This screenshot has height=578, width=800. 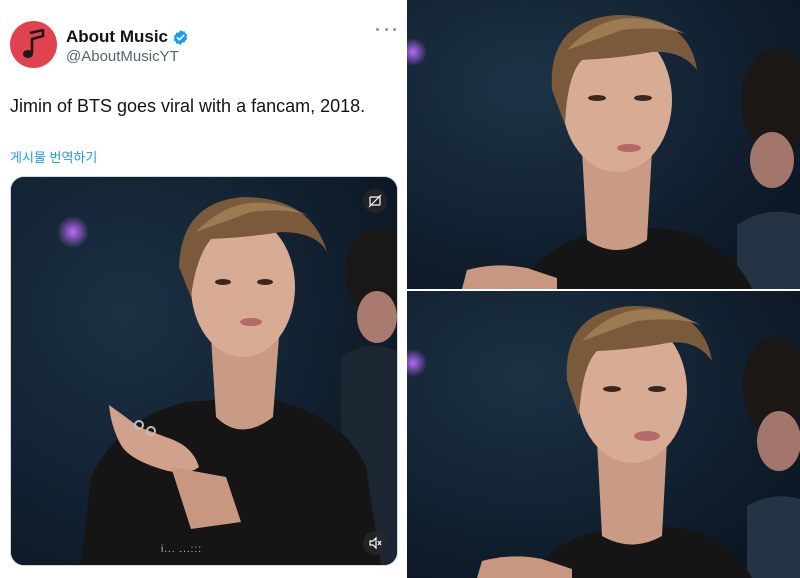 I want to click on speaker-muted-icon, so click(x=375, y=543).